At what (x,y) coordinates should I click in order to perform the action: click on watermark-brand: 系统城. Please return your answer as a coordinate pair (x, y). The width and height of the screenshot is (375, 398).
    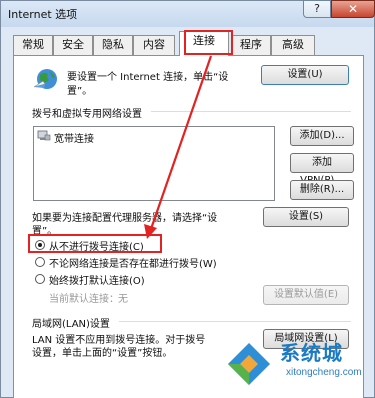
    Looking at the image, I should click on (311, 353).